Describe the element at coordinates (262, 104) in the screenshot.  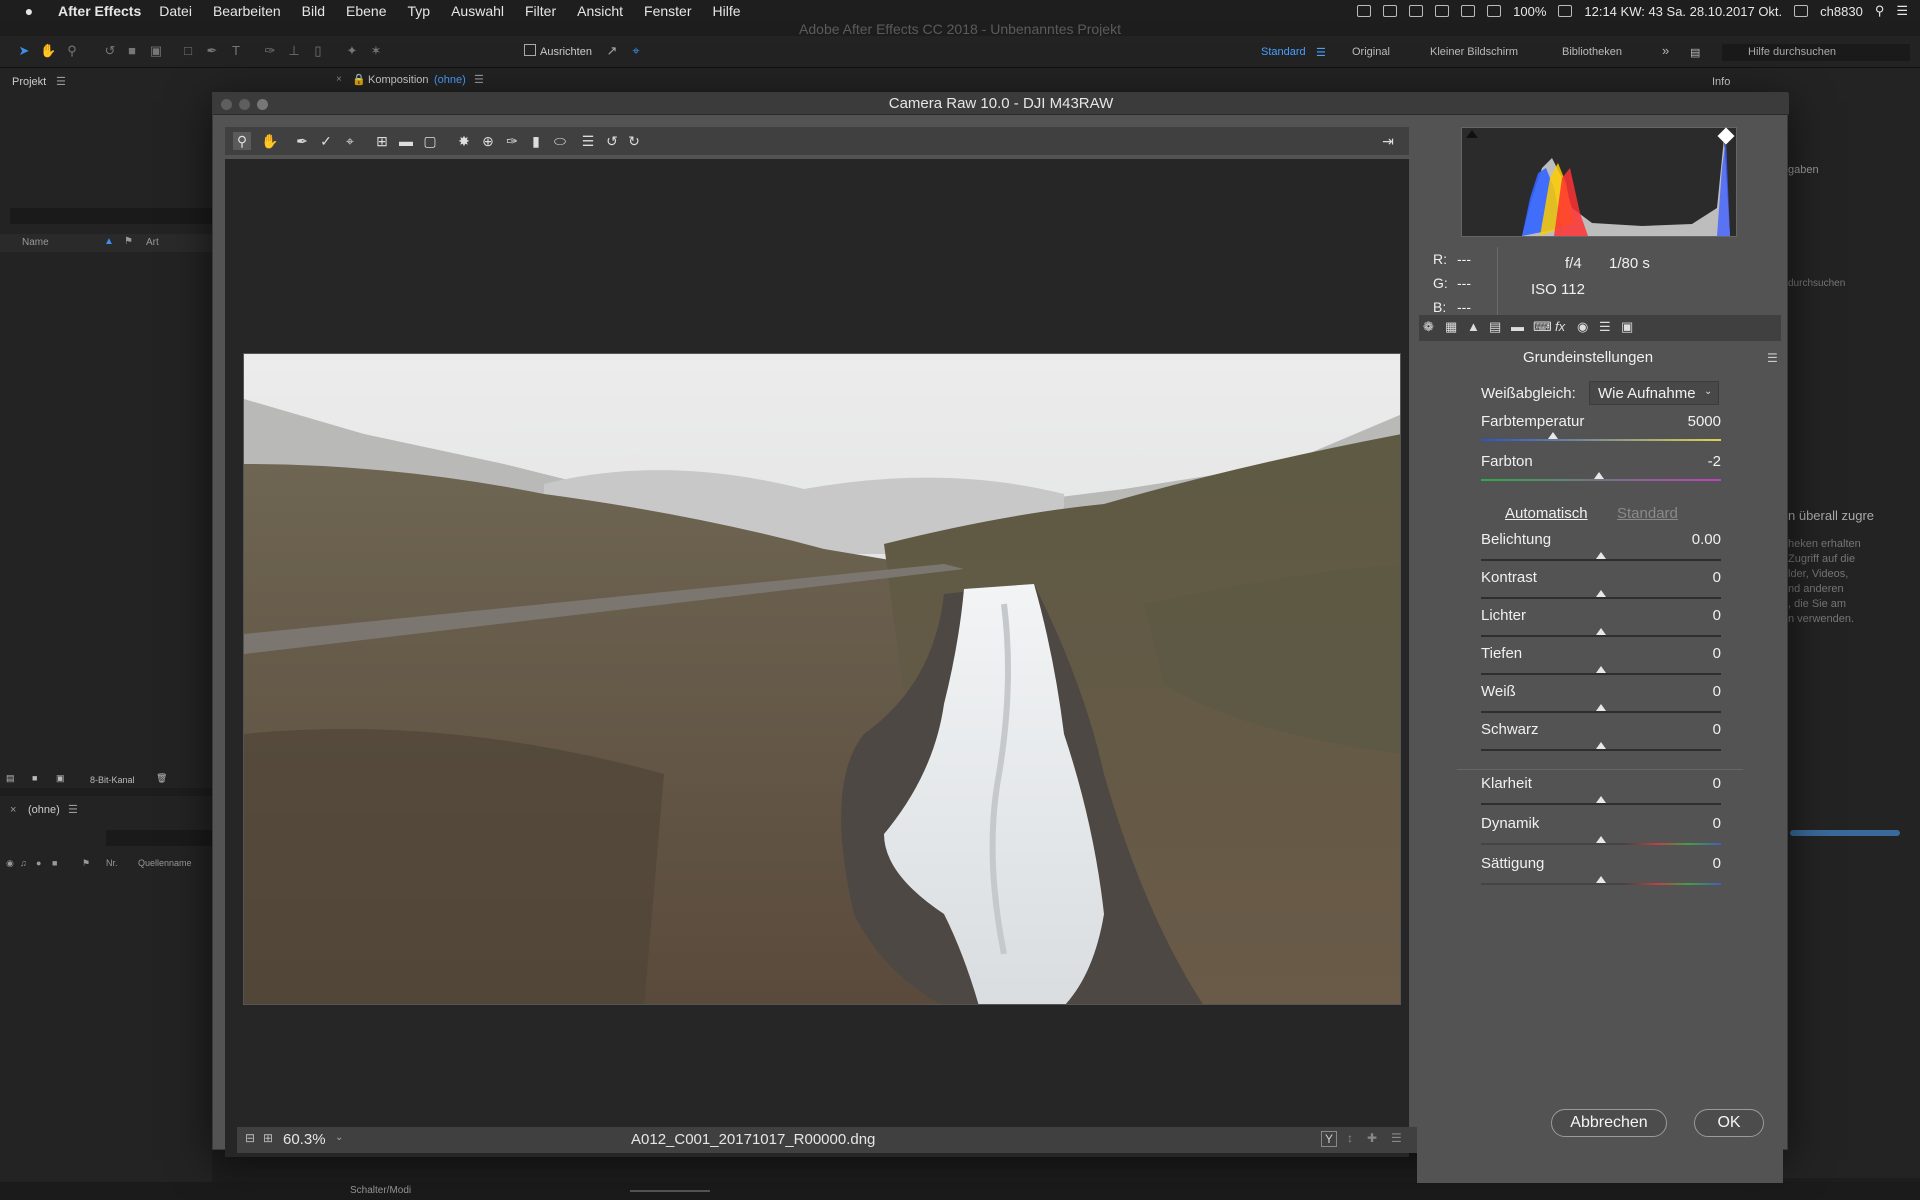
I see `zoom-window-icon` at that location.